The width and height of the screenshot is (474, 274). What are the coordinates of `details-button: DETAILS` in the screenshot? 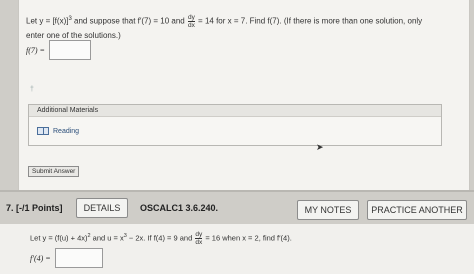 It's located at (102, 208).